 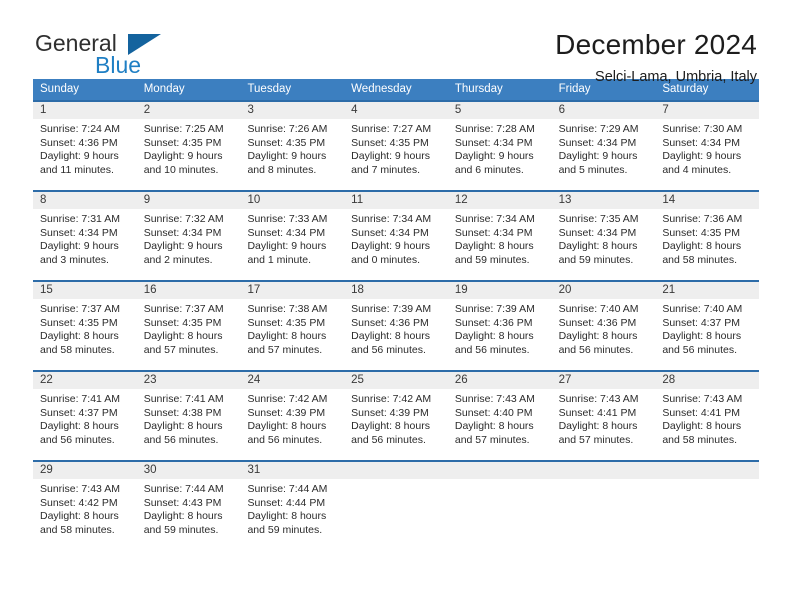 What do you see at coordinates (701, 322) in the screenshot?
I see `sunset-text: Sunset: 4:37 PM` at bounding box center [701, 322].